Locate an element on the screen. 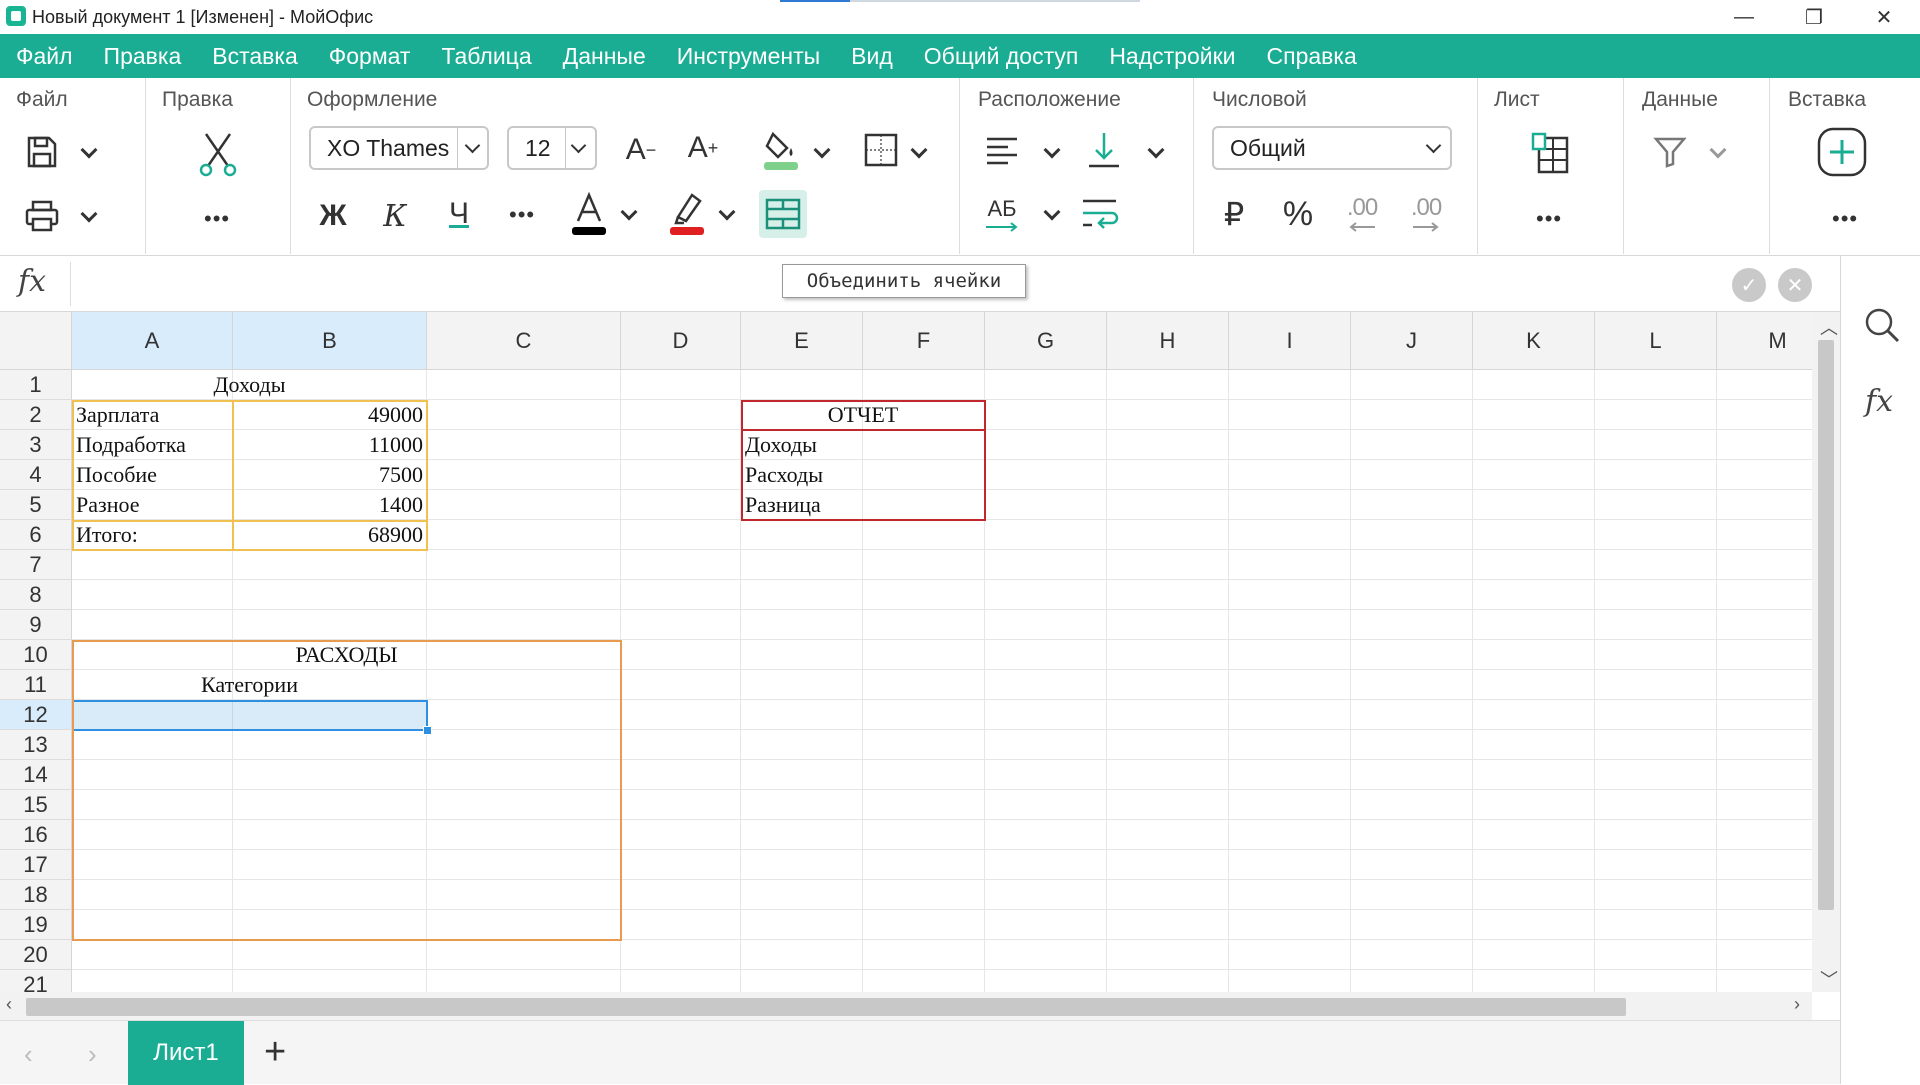 The height and width of the screenshot is (1085, 1920). next-sheet-icon: › is located at coordinates (92, 1054).